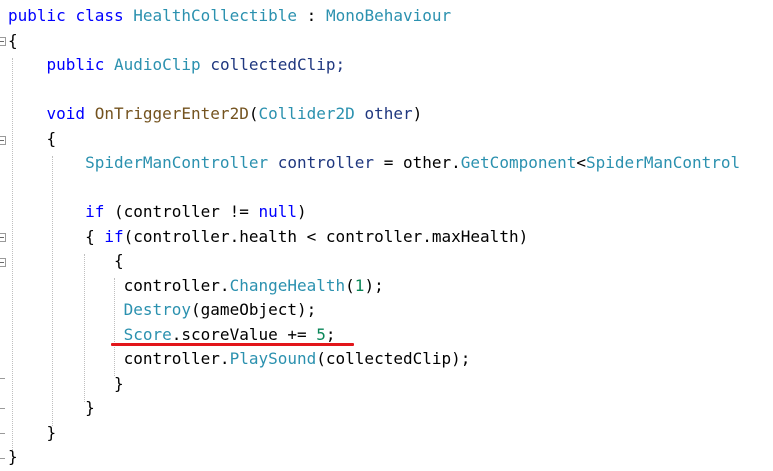 This screenshot has width=773, height=471. What do you see at coordinates (51, 432) in the screenshot?
I see `code-line-18: }` at bounding box center [51, 432].